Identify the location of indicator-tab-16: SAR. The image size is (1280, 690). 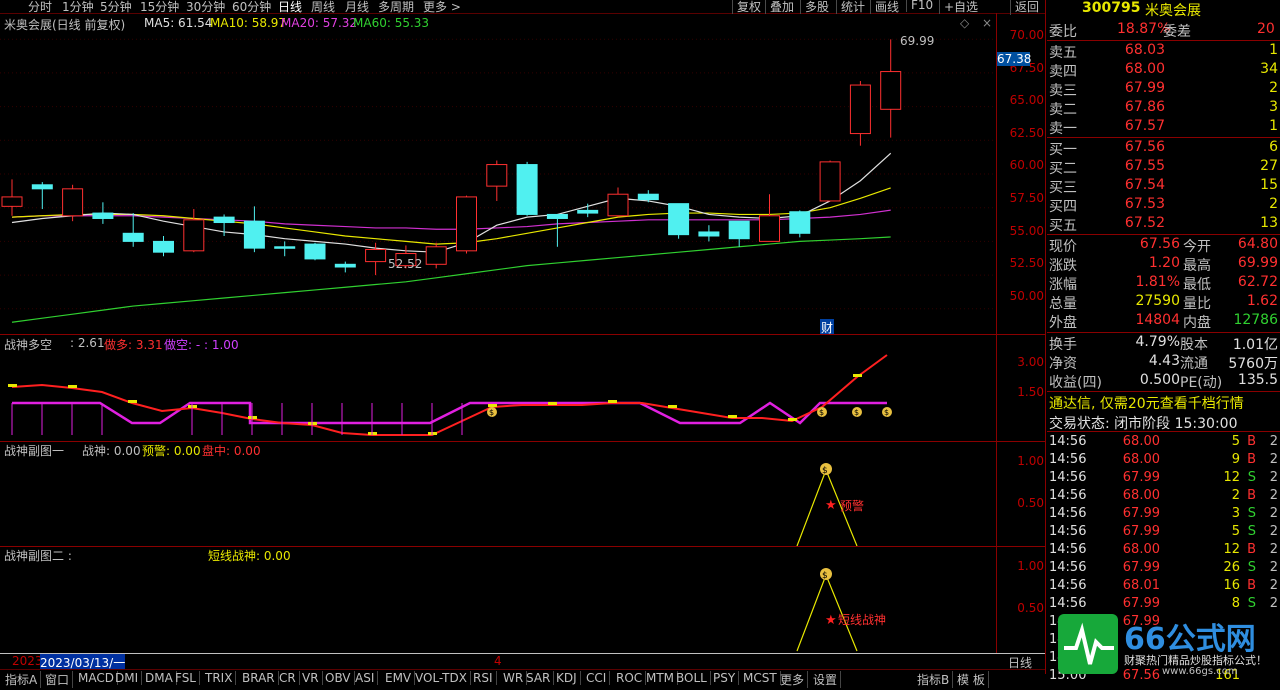
(539, 678).